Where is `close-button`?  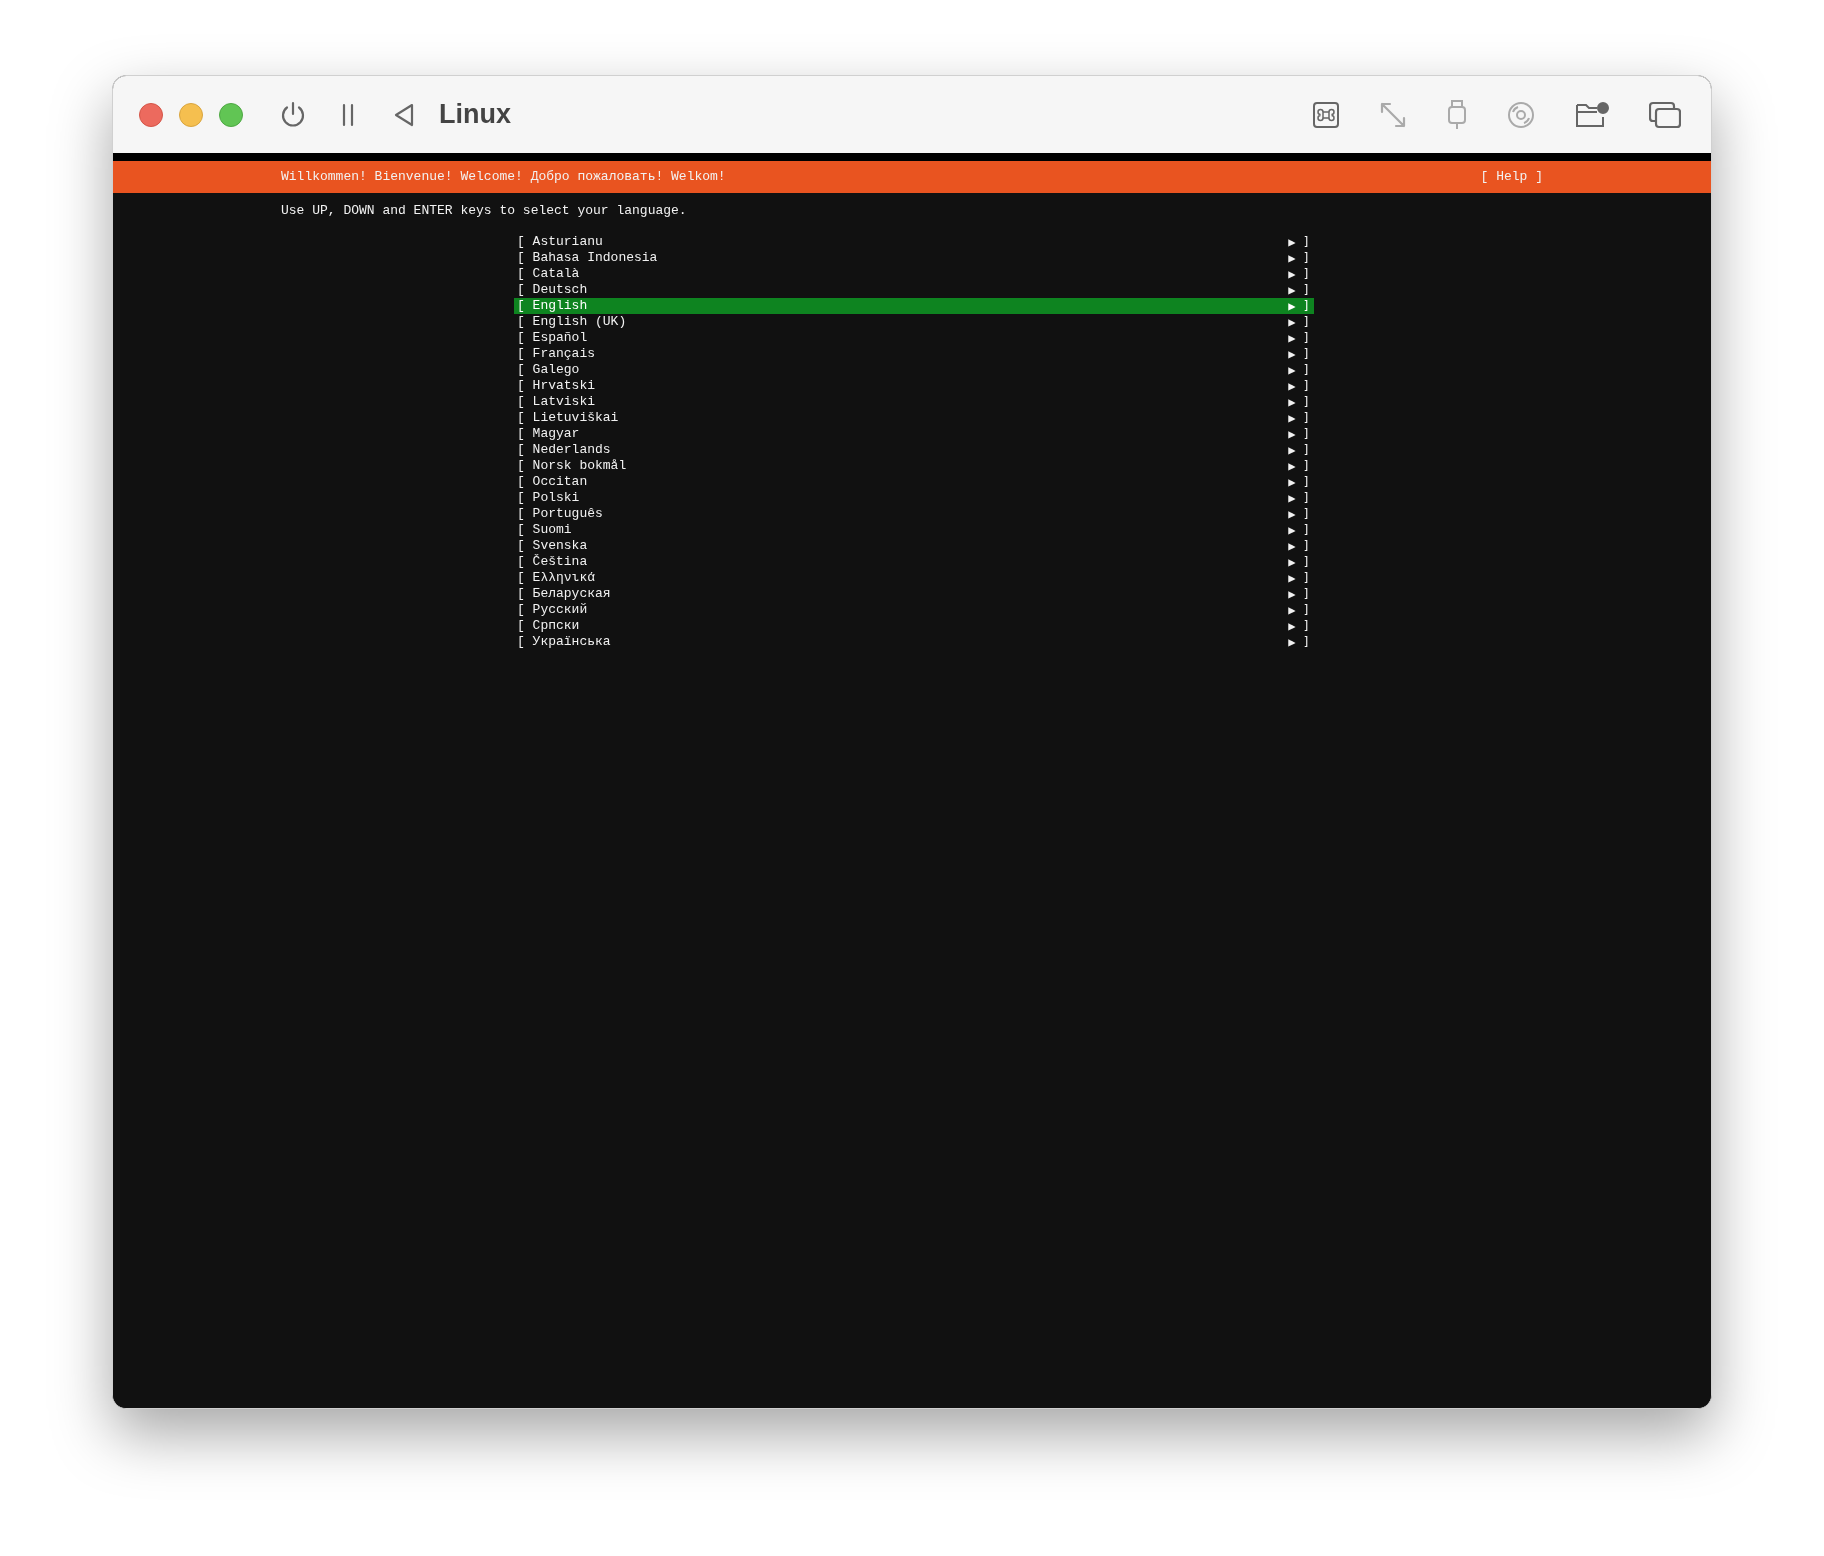 close-button is located at coordinates (151, 114).